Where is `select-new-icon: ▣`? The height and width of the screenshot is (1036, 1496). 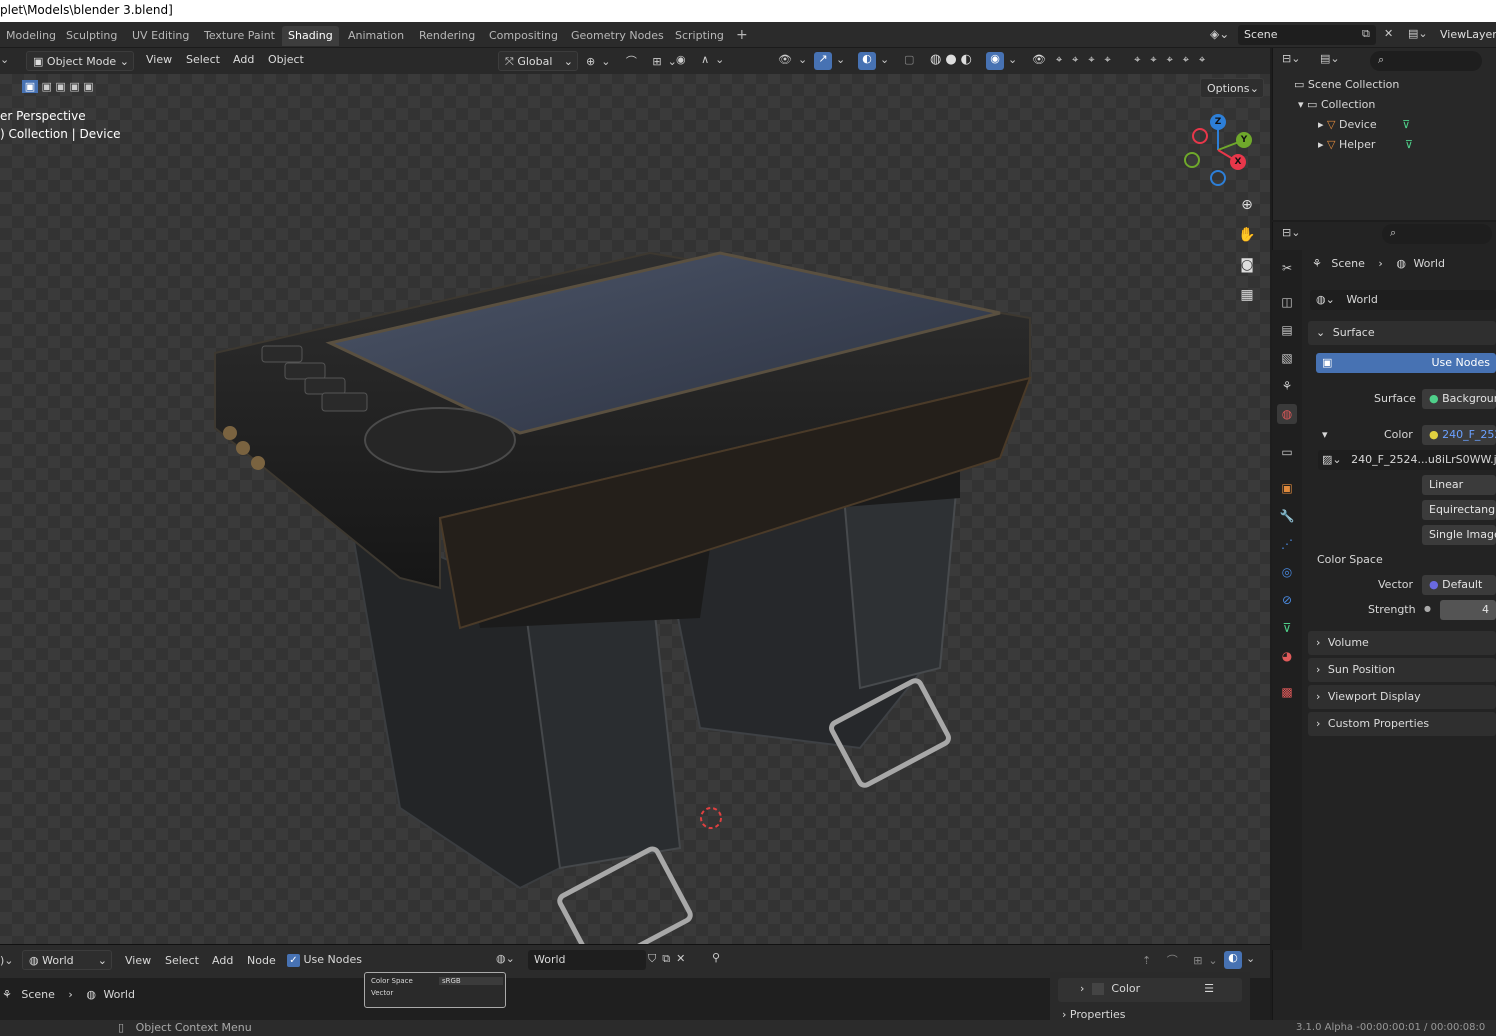
select-new-icon: ▣ is located at coordinates (30, 86).